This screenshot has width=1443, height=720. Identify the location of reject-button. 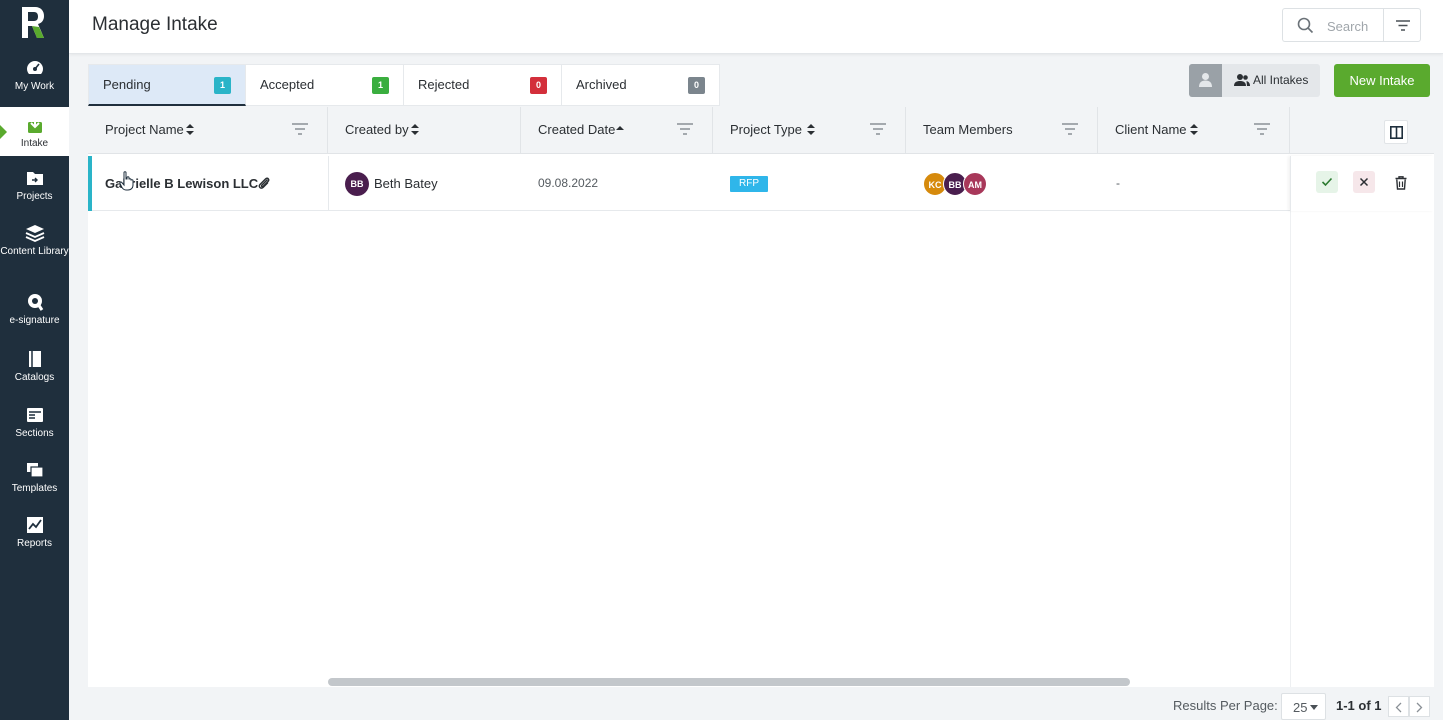
(1364, 182).